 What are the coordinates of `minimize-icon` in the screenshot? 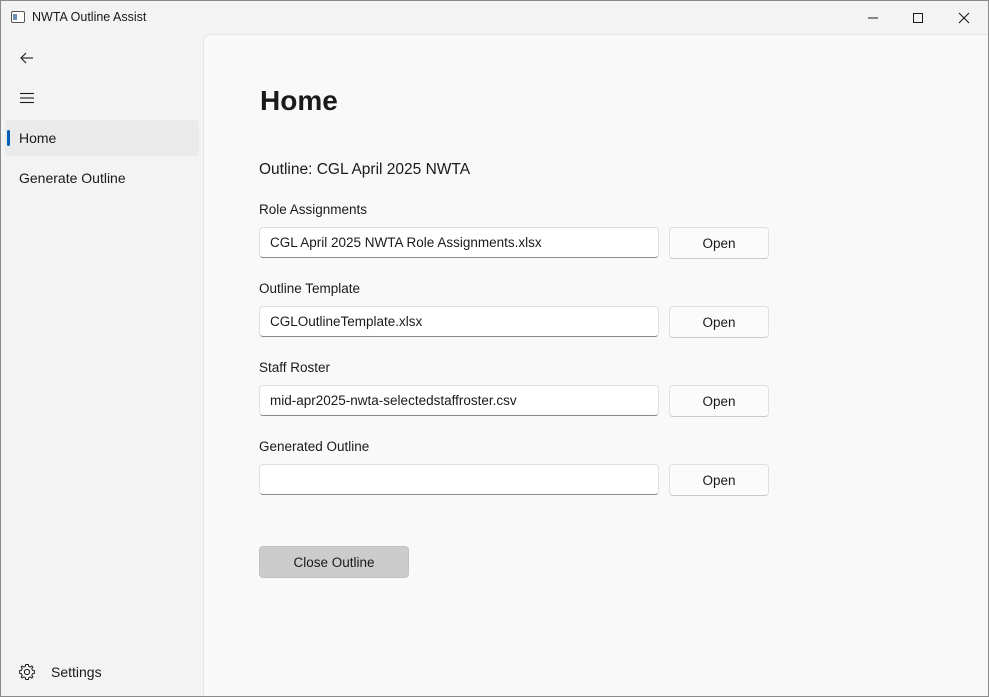 It's located at (873, 17).